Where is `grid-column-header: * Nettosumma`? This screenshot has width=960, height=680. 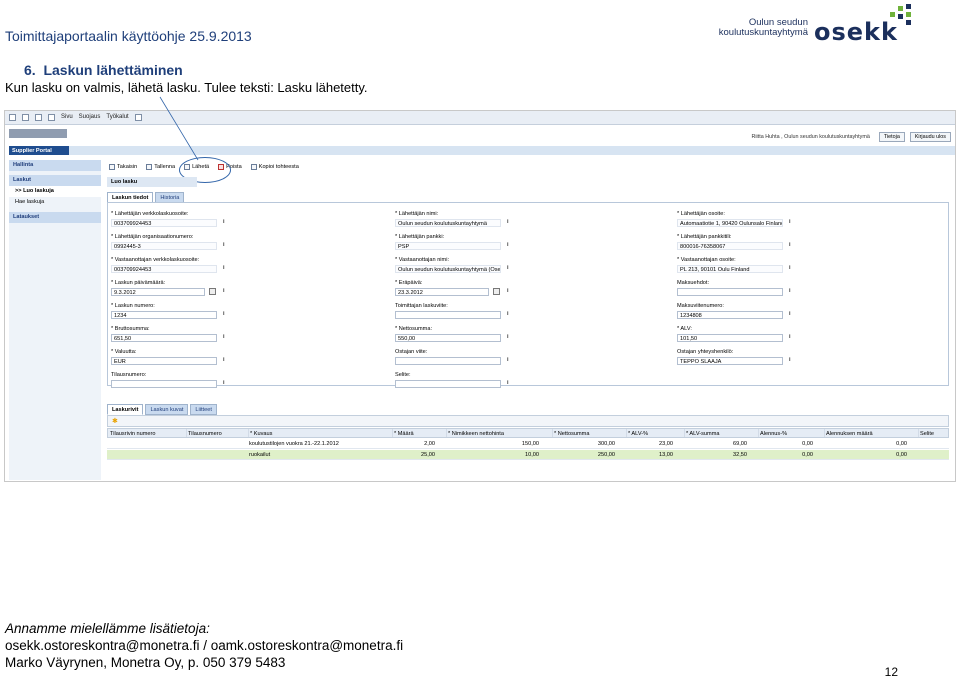 grid-column-header: * Nettosumma is located at coordinates (589, 434).